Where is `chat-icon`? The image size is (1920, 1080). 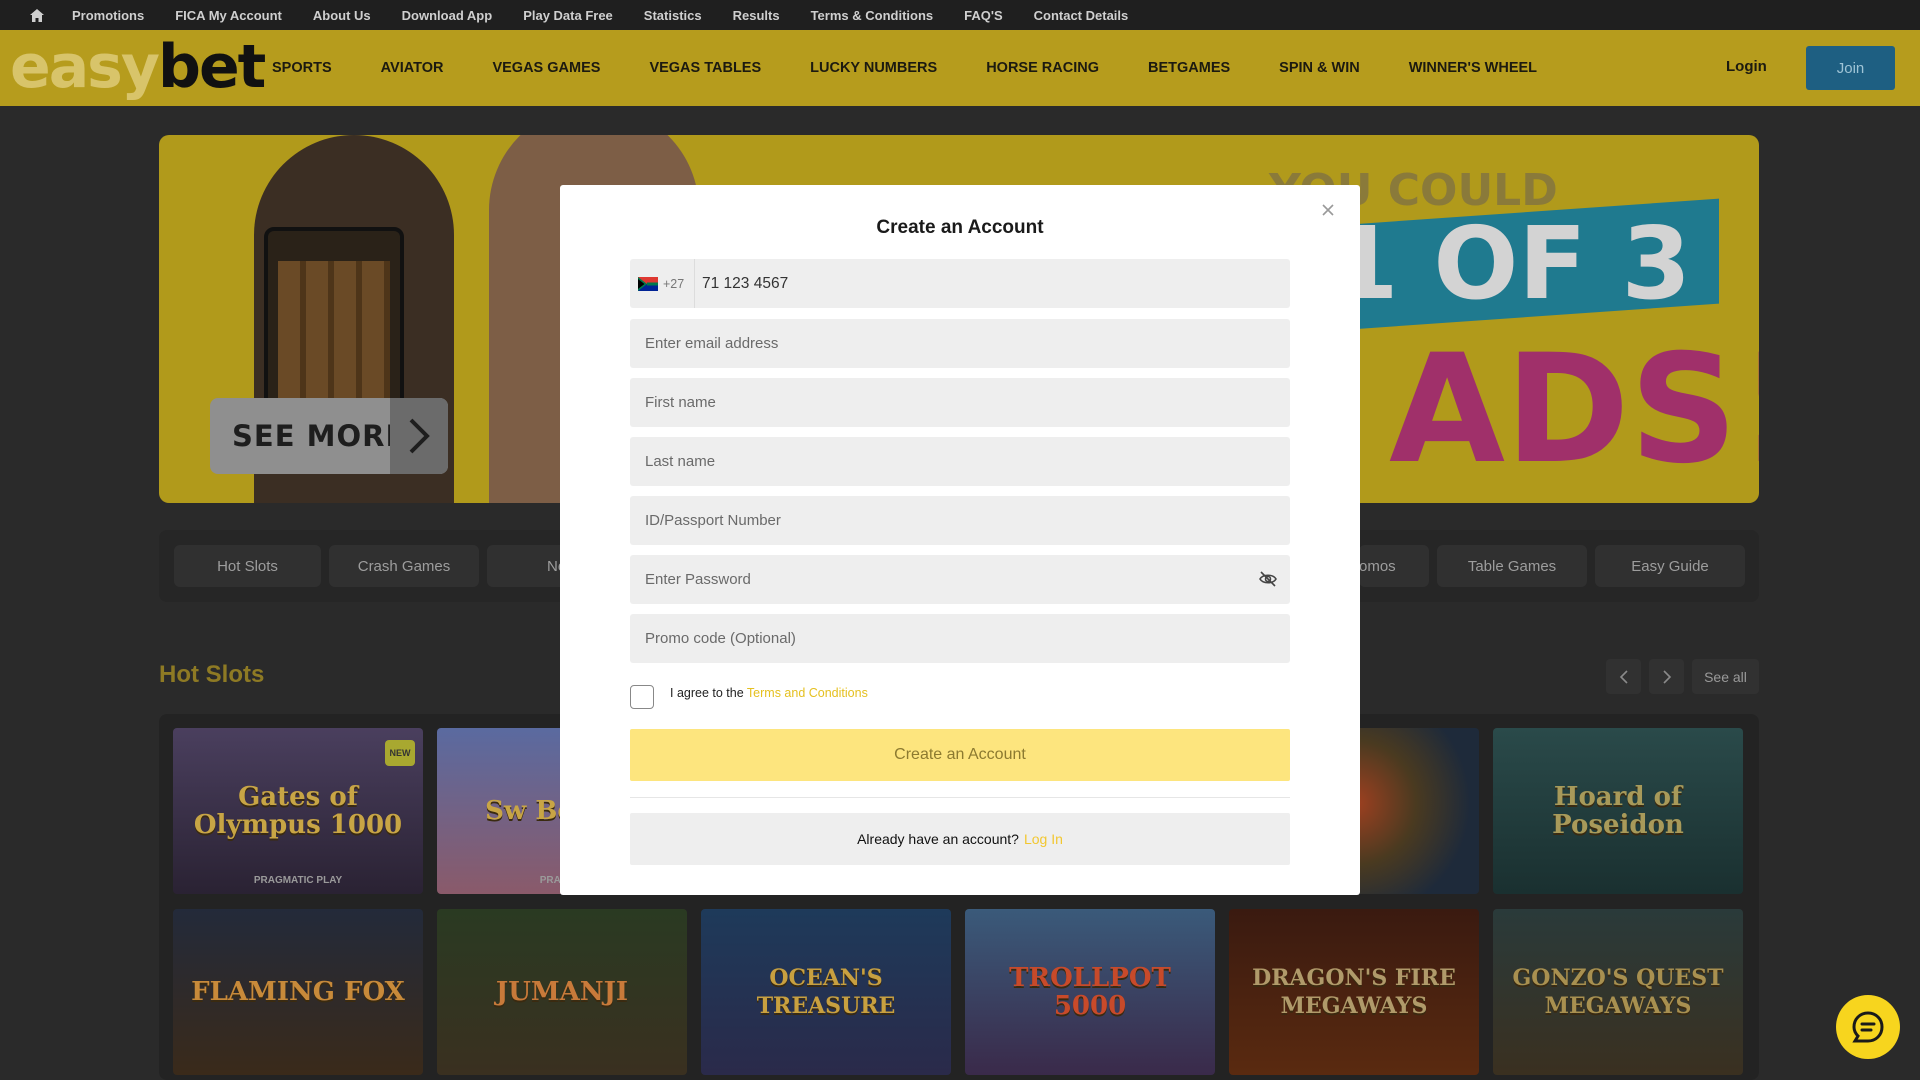
chat-icon is located at coordinates (1868, 1027).